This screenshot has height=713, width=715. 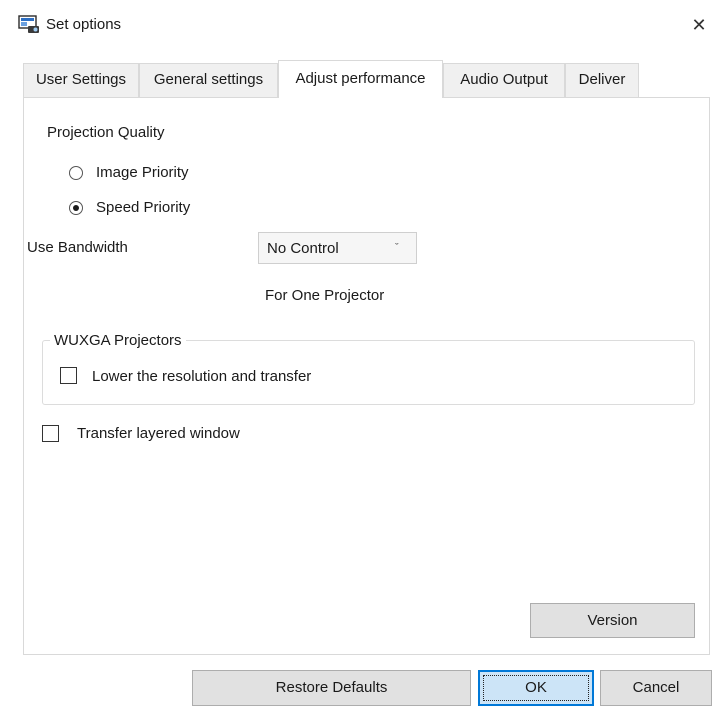 I want to click on lower-resolution-checkbox, so click(x=68, y=375).